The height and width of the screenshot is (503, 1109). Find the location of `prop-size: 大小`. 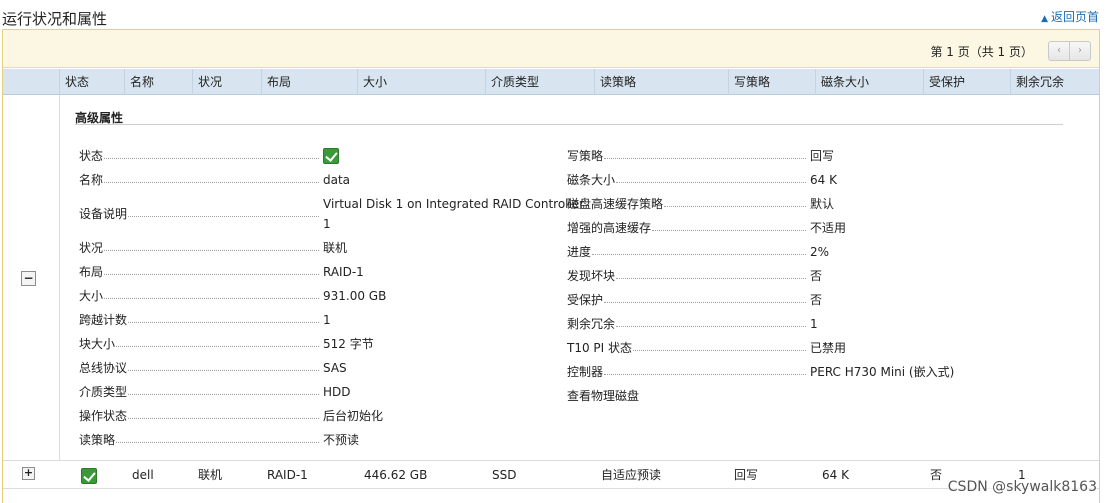

prop-size: 大小 is located at coordinates (201, 296).